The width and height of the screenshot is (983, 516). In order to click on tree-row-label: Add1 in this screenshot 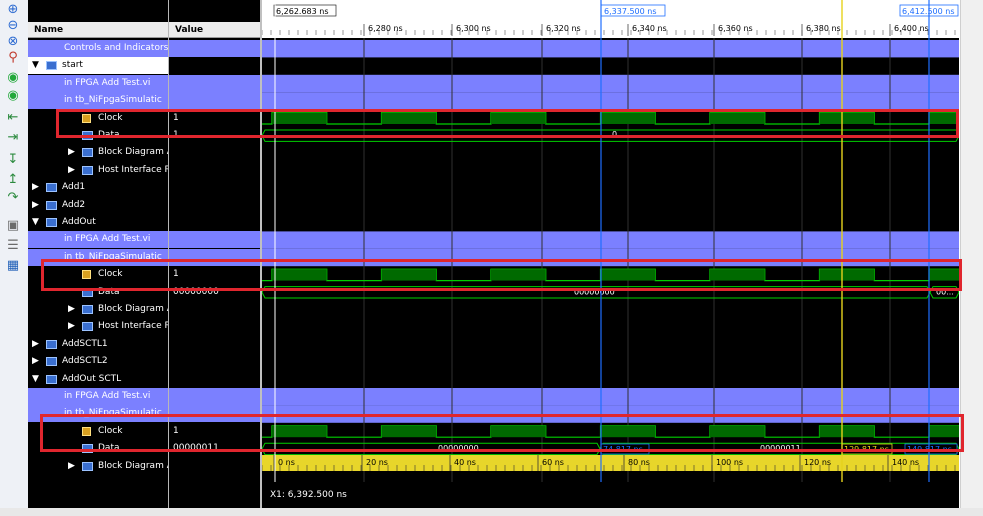, I will do `click(74, 187)`.